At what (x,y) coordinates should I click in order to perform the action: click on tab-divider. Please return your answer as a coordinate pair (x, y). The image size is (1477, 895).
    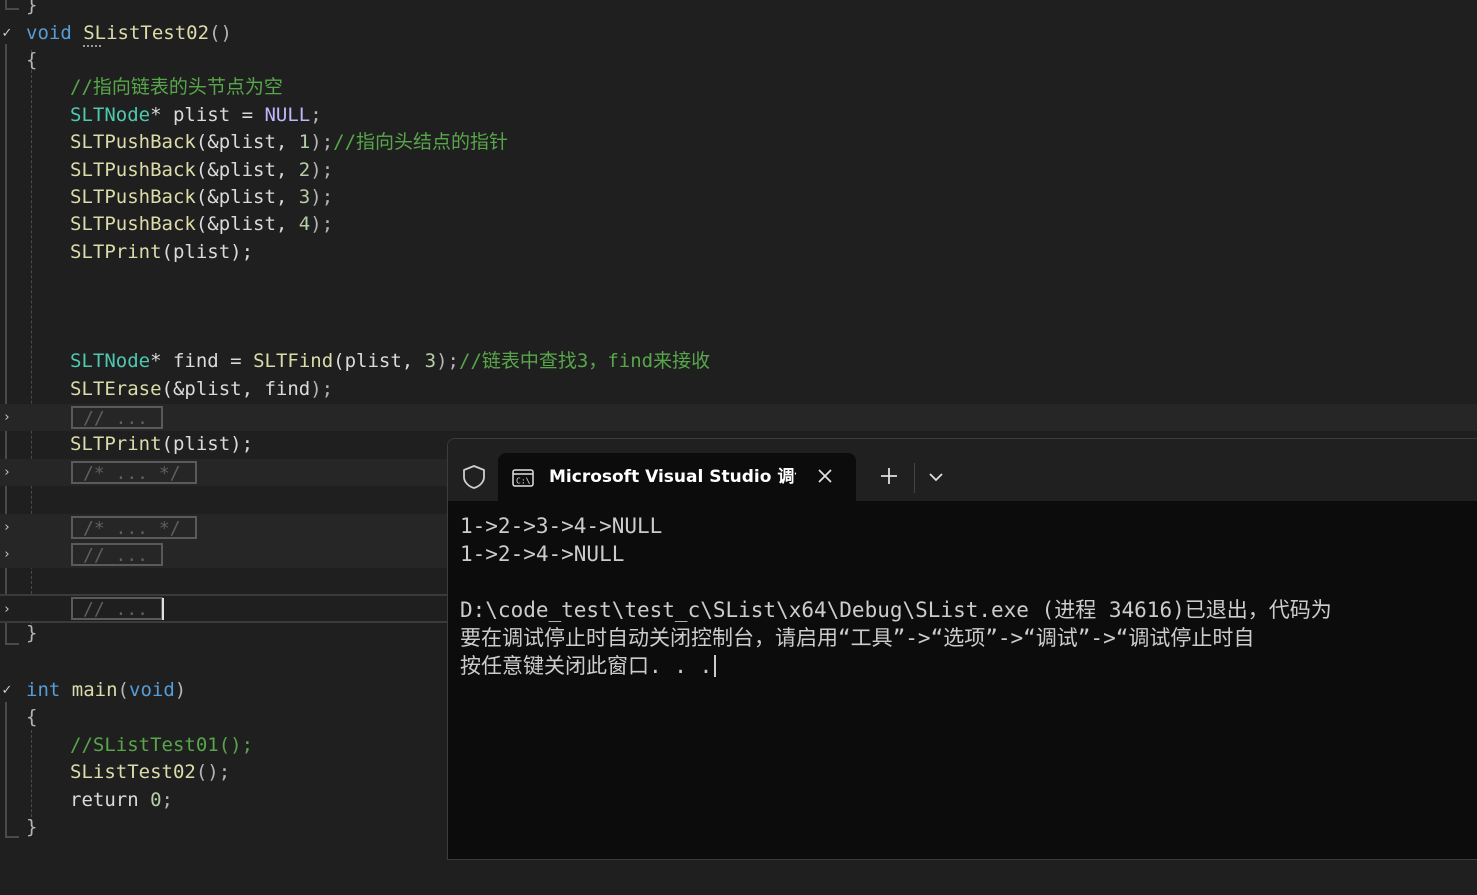
    Looking at the image, I should click on (914, 478).